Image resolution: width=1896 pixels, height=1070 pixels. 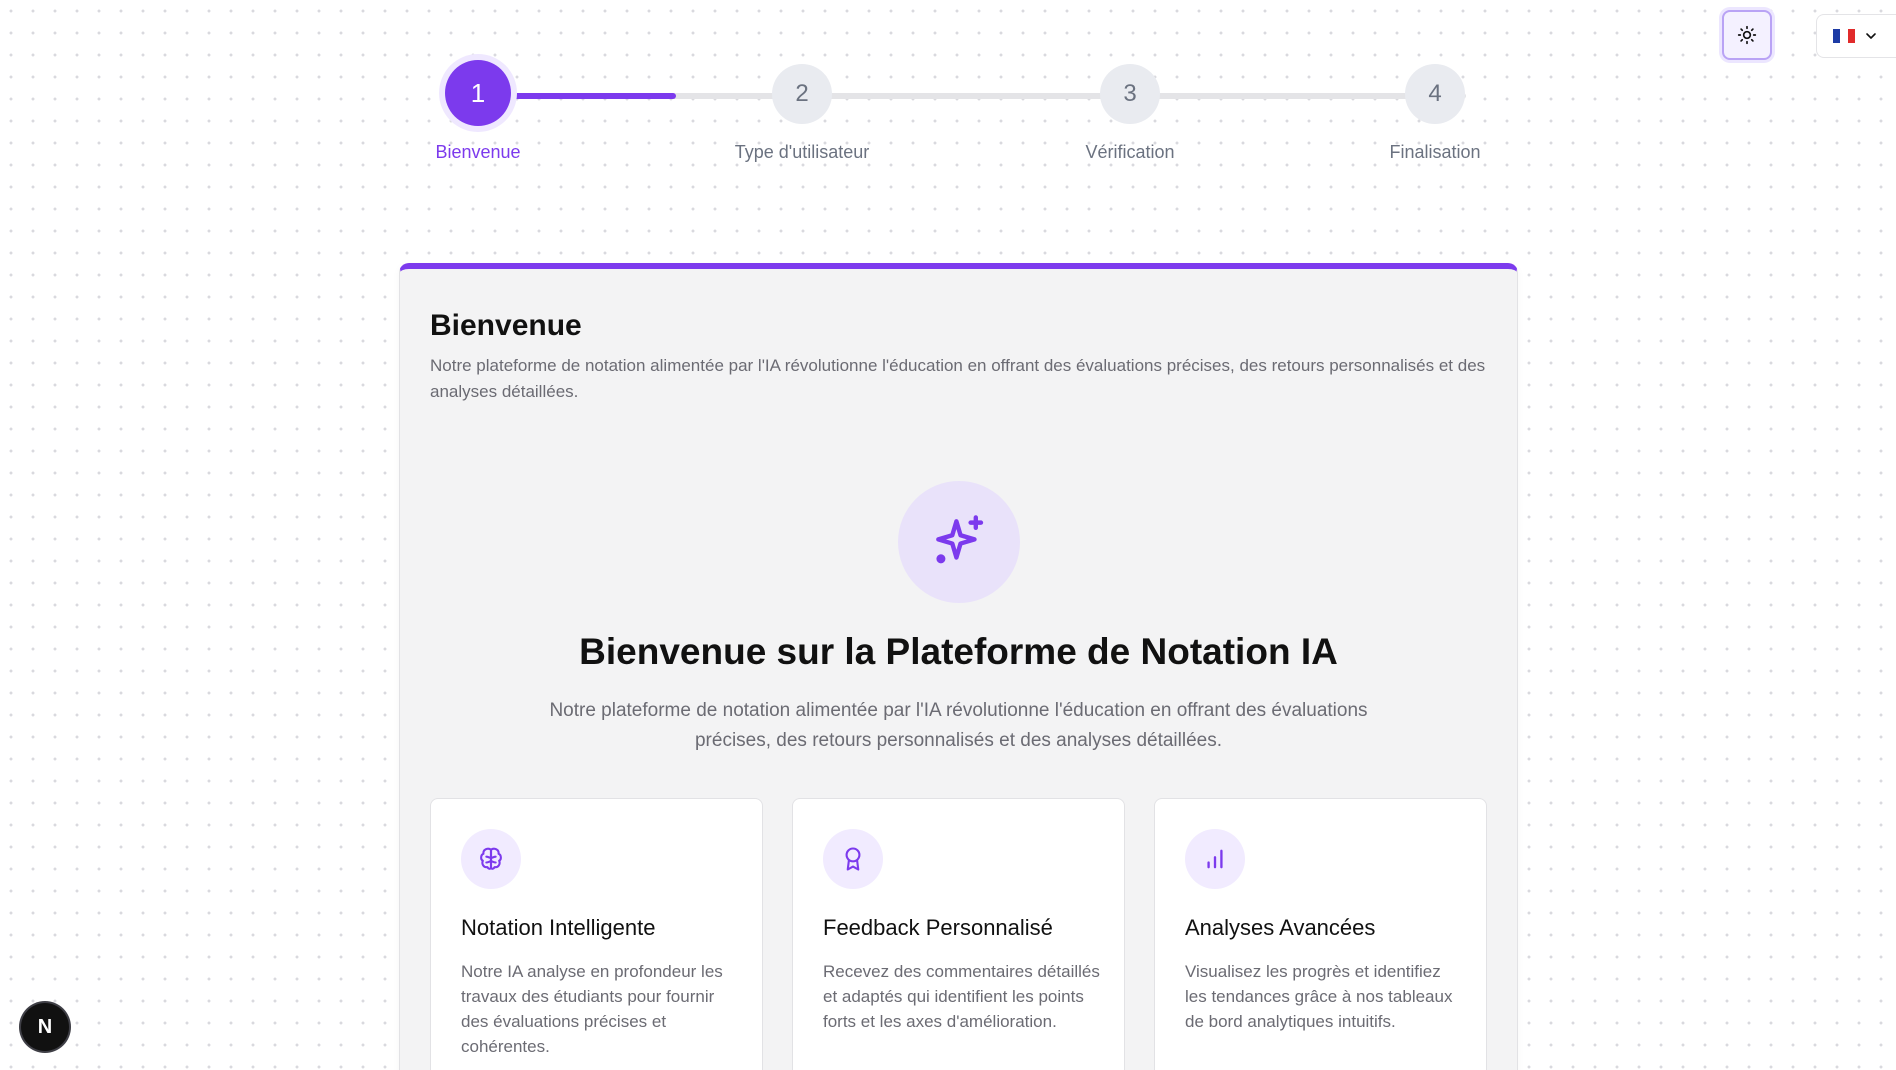 What do you see at coordinates (1130, 152) in the screenshot?
I see `step-3-label: Vérification` at bounding box center [1130, 152].